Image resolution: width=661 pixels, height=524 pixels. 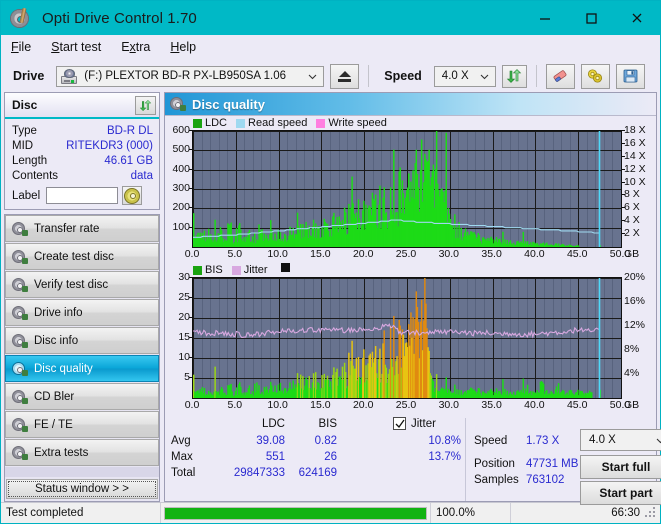 I want to click on minimize-button, so click(x=545, y=18).